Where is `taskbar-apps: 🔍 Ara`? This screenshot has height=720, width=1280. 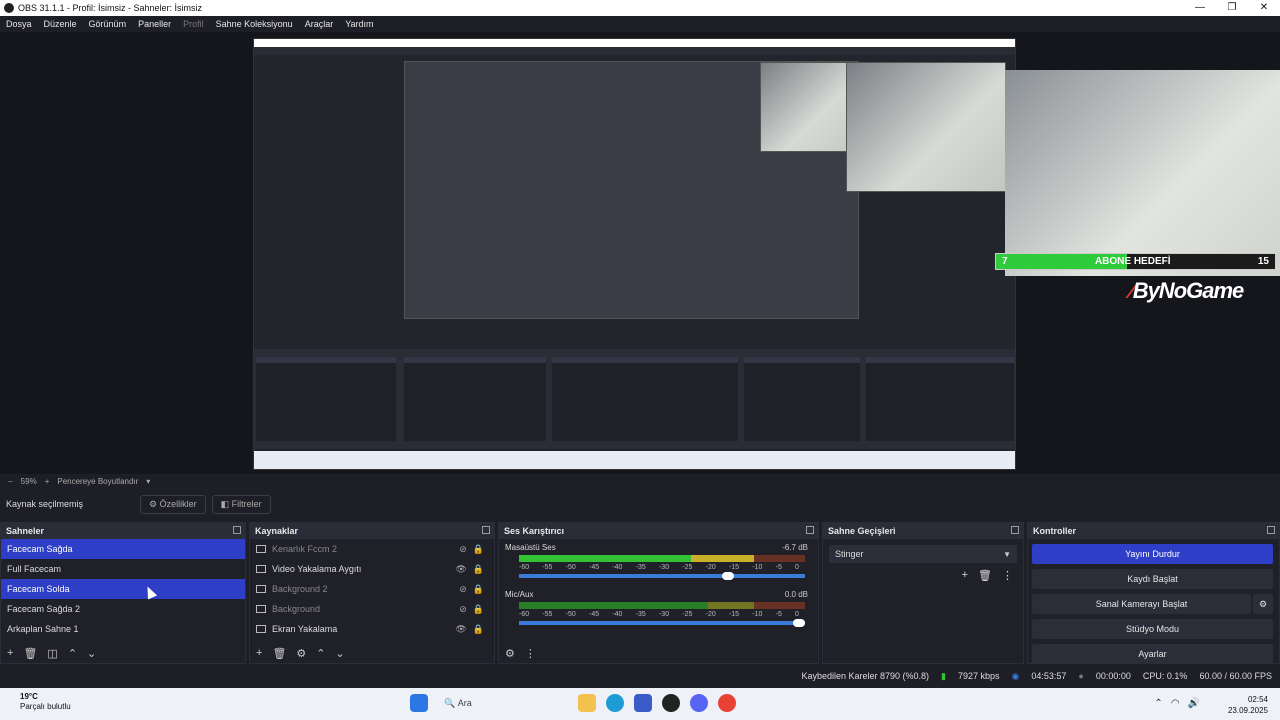 taskbar-apps: 🔍 Ara is located at coordinates (573, 703).